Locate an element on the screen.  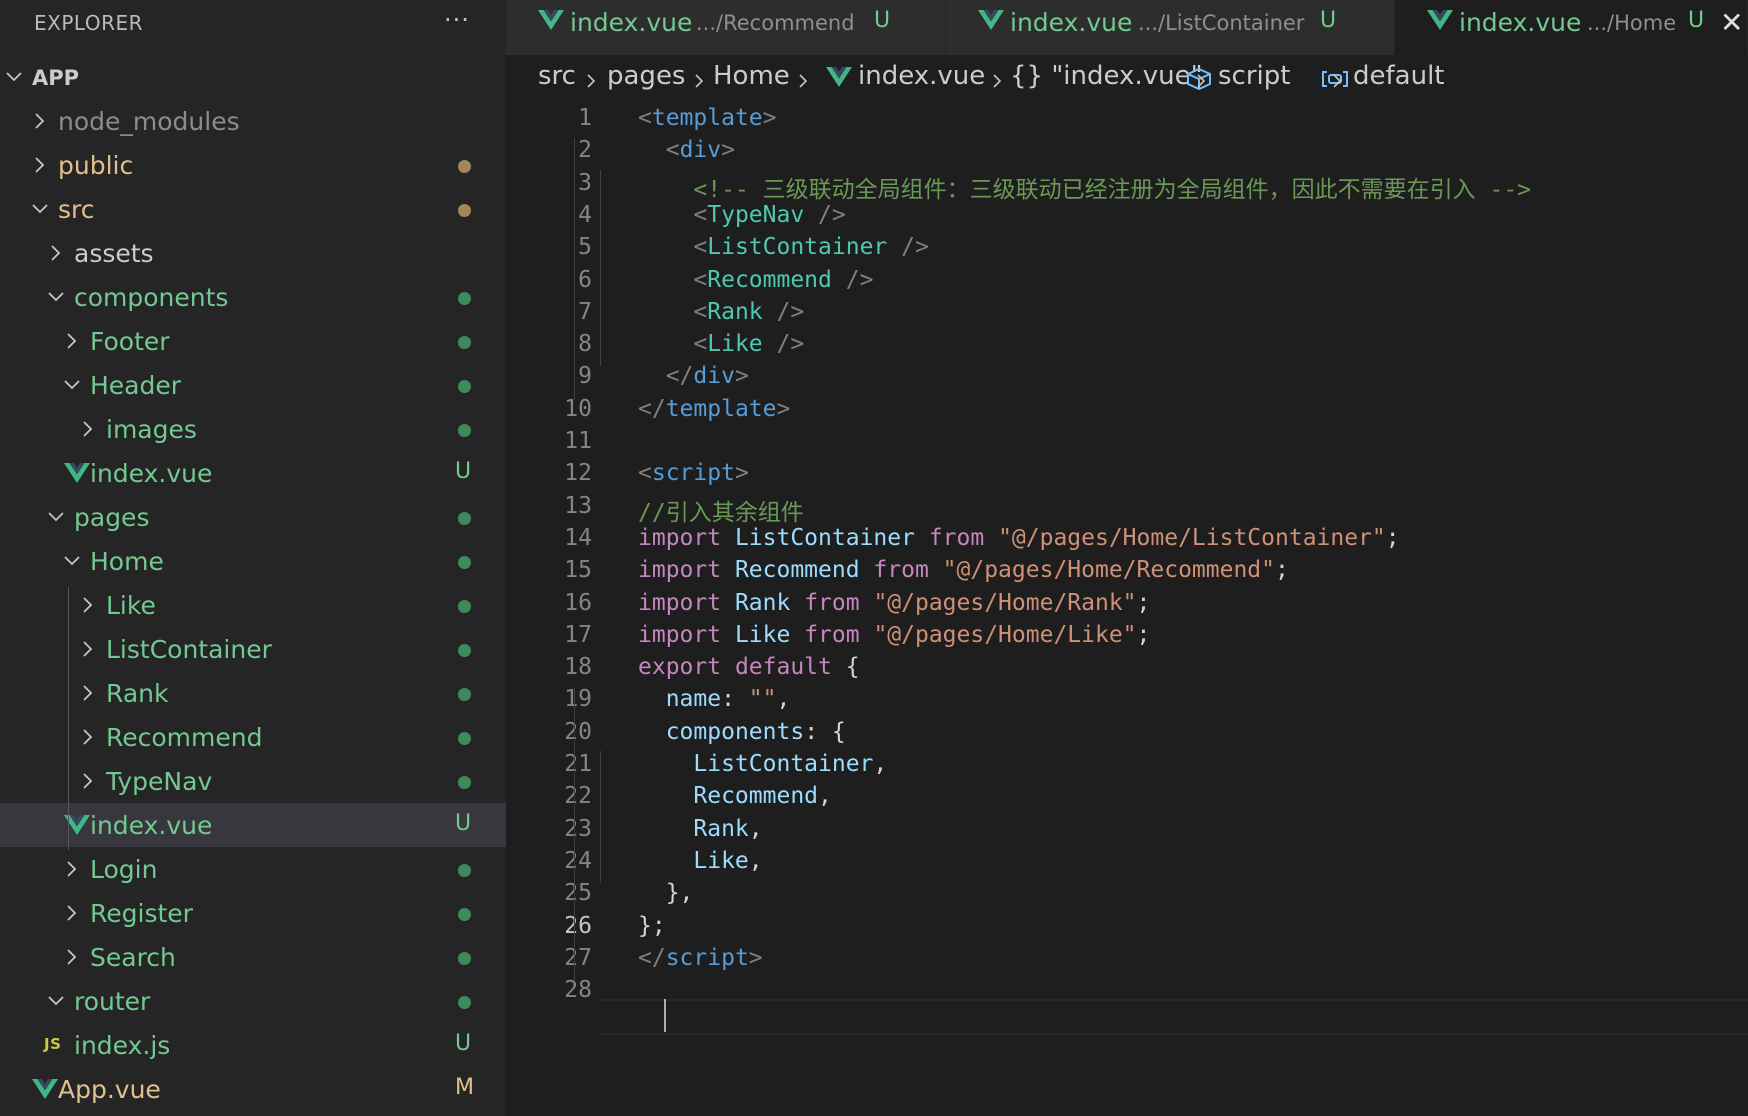
git-status-badge: U is located at coordinates (463, 471).